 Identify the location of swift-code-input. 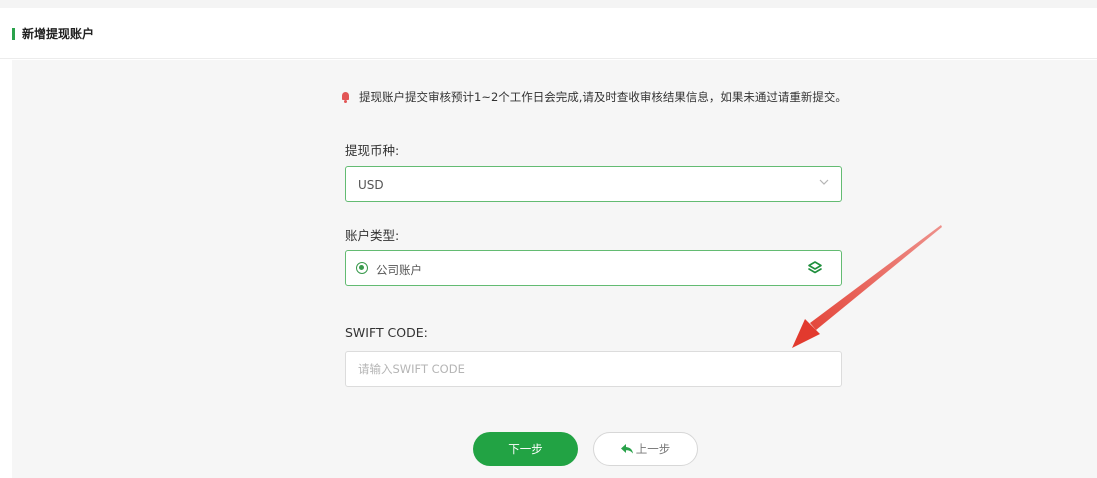
(593, 369).